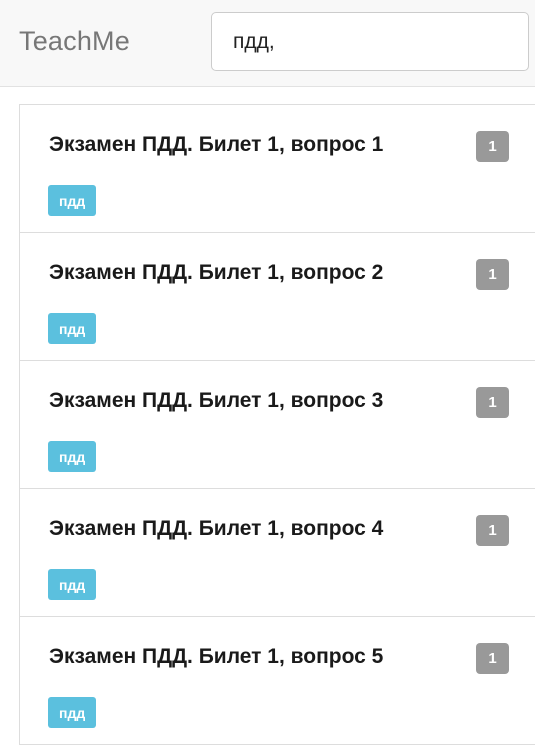 The width and height of the screenshot is (535, 745). Describe the element at coordinates (216, 529) in the screenshot. I see `question-title: Экзамен ПДД. Билет 1, вопрос 4` at that location.